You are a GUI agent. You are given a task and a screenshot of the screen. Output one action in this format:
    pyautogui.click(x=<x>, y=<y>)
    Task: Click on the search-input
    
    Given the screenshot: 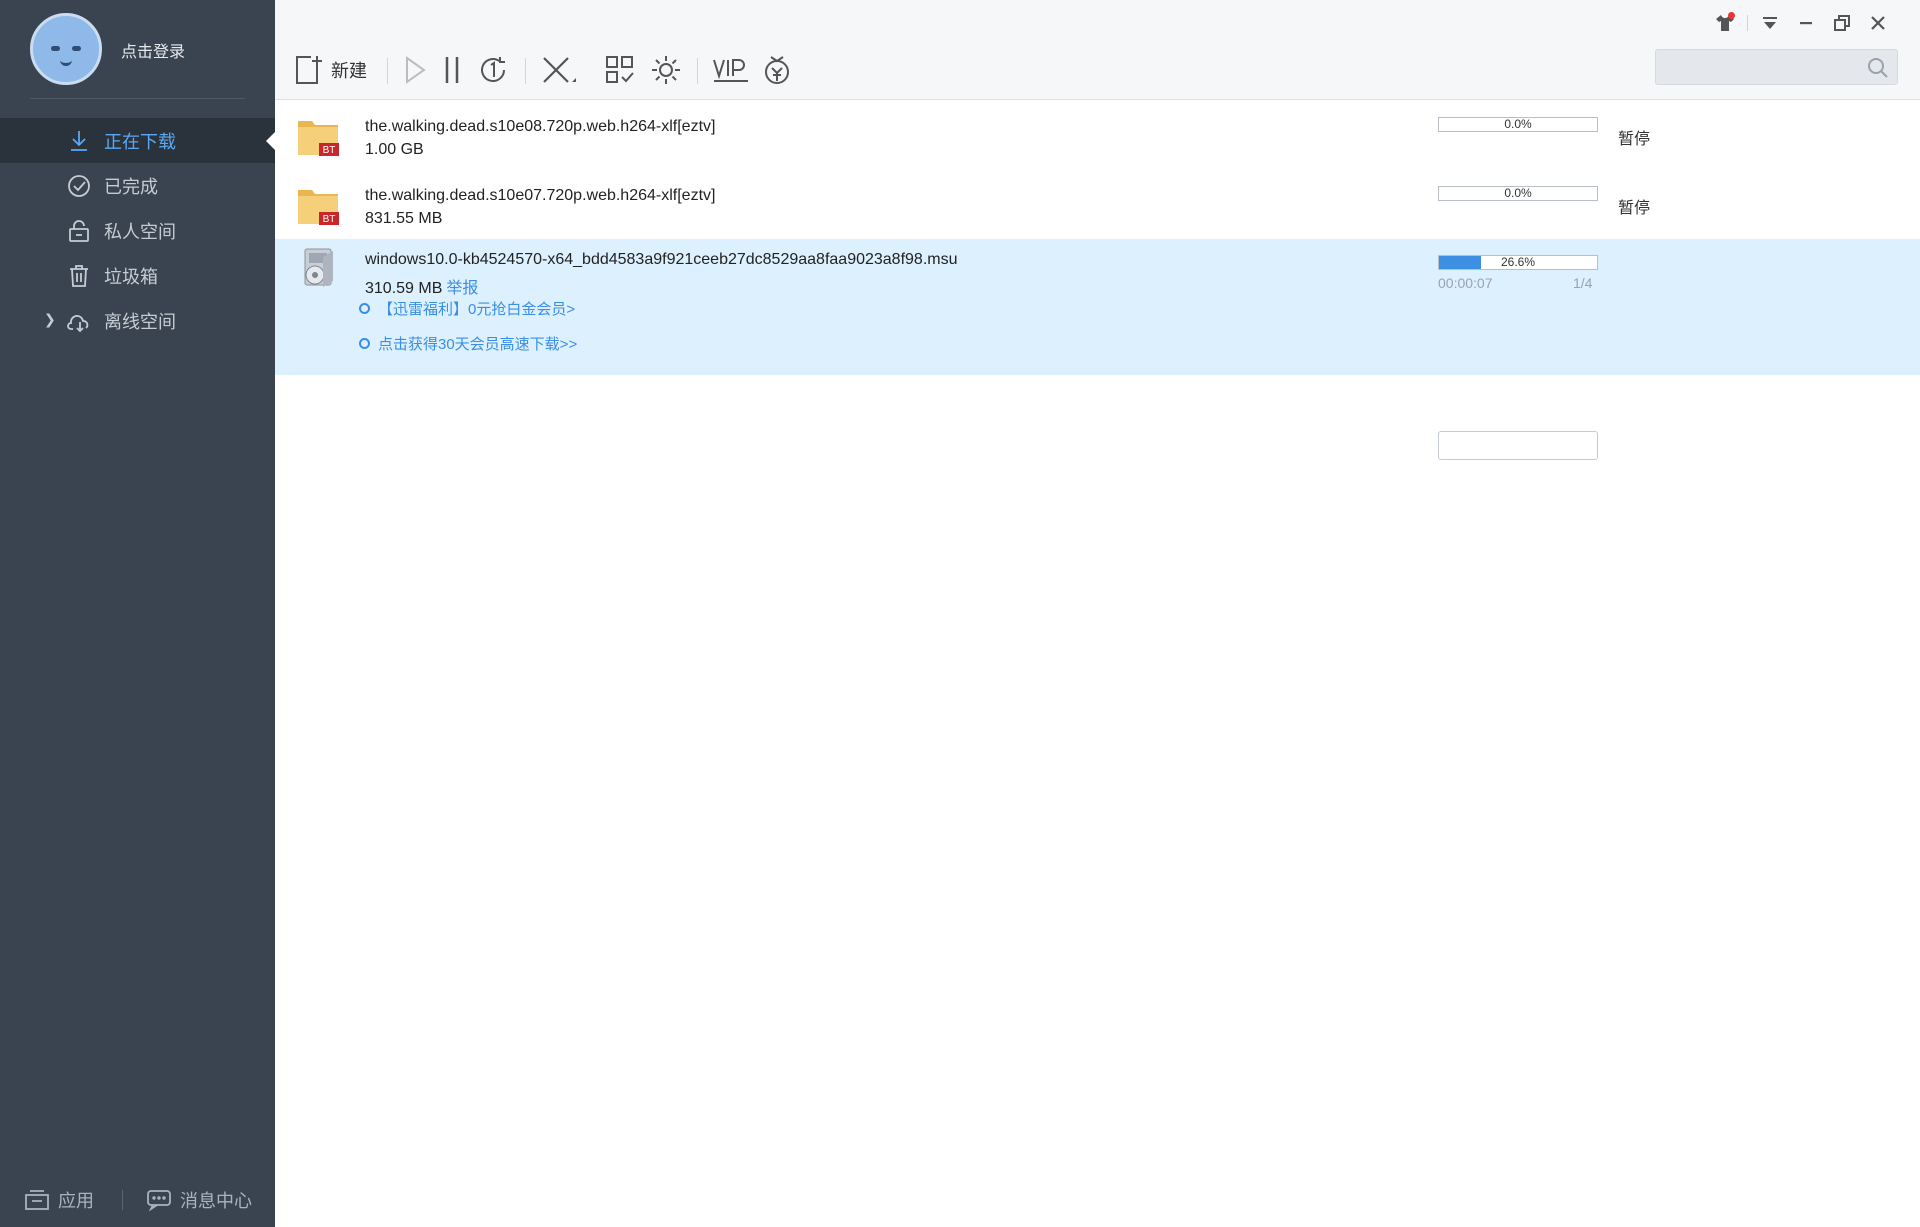 What is the action you would take?
    pyautogui.click(x=1756, y=67)
    